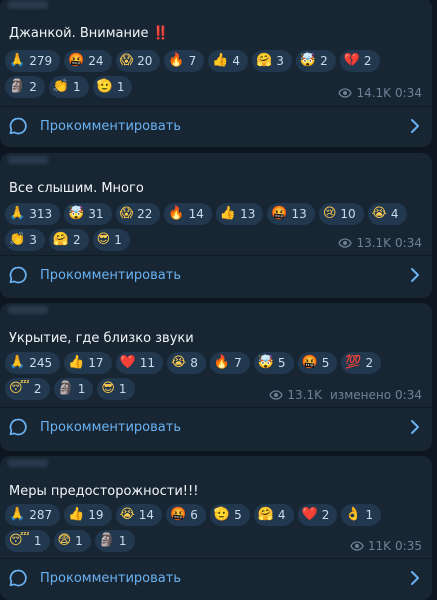 The image size is (437, 600). Describe the element at coordinates (18, 275) in the screenshot. I see `comment-bubble-icon` at that location.